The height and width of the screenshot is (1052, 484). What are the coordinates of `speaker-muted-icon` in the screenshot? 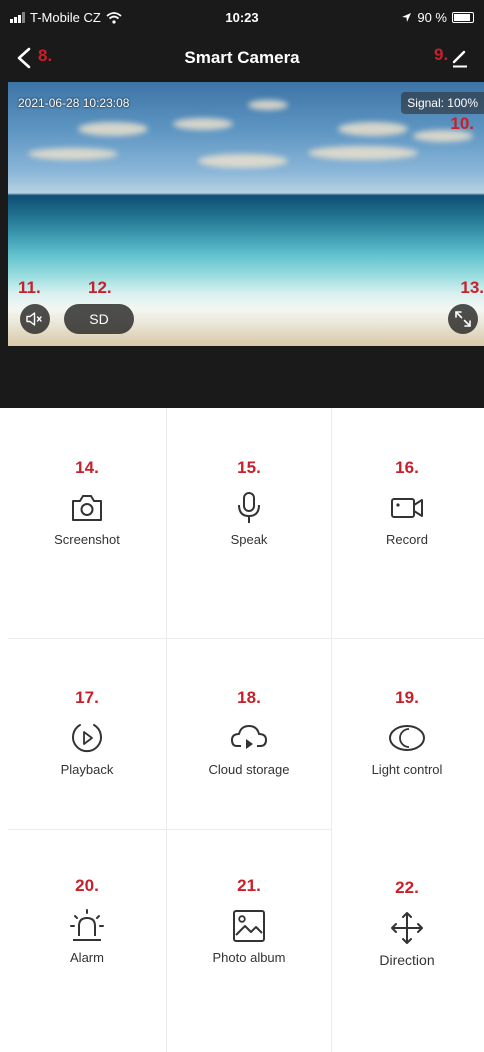 It's located at (34, 319).